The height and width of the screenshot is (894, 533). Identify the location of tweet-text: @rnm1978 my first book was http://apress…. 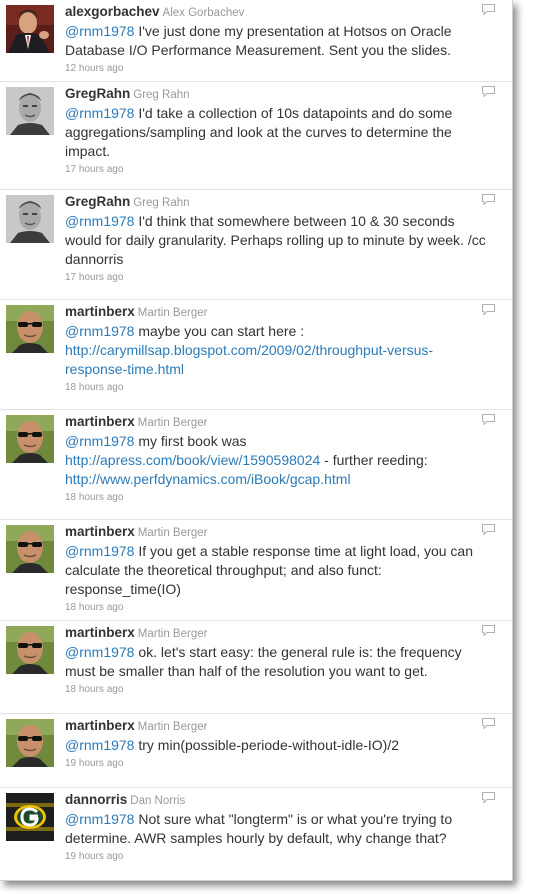
(276, 460).